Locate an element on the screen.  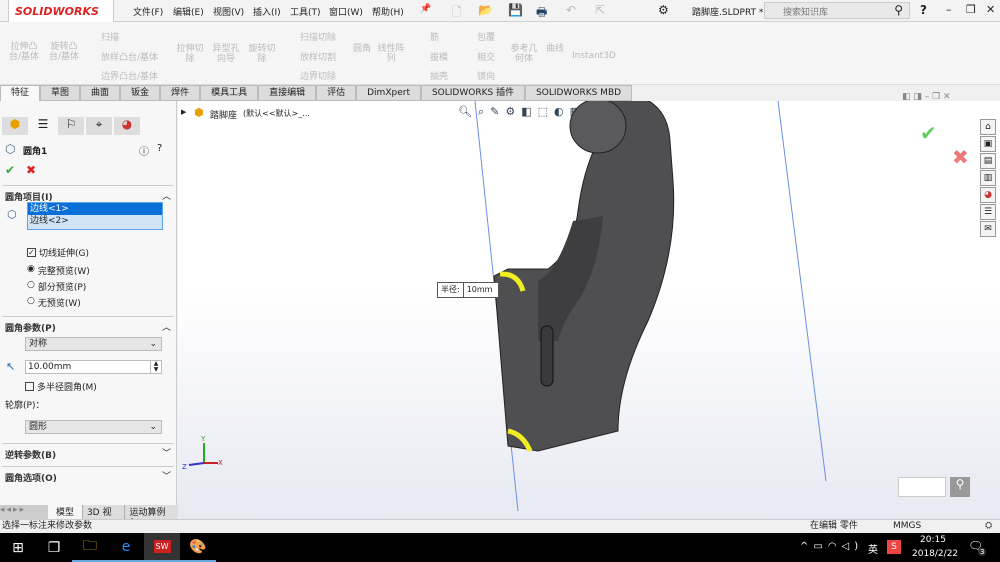
multi-radius-checkbox: 多半径圆角(M) is located at coordinates (61, 386).